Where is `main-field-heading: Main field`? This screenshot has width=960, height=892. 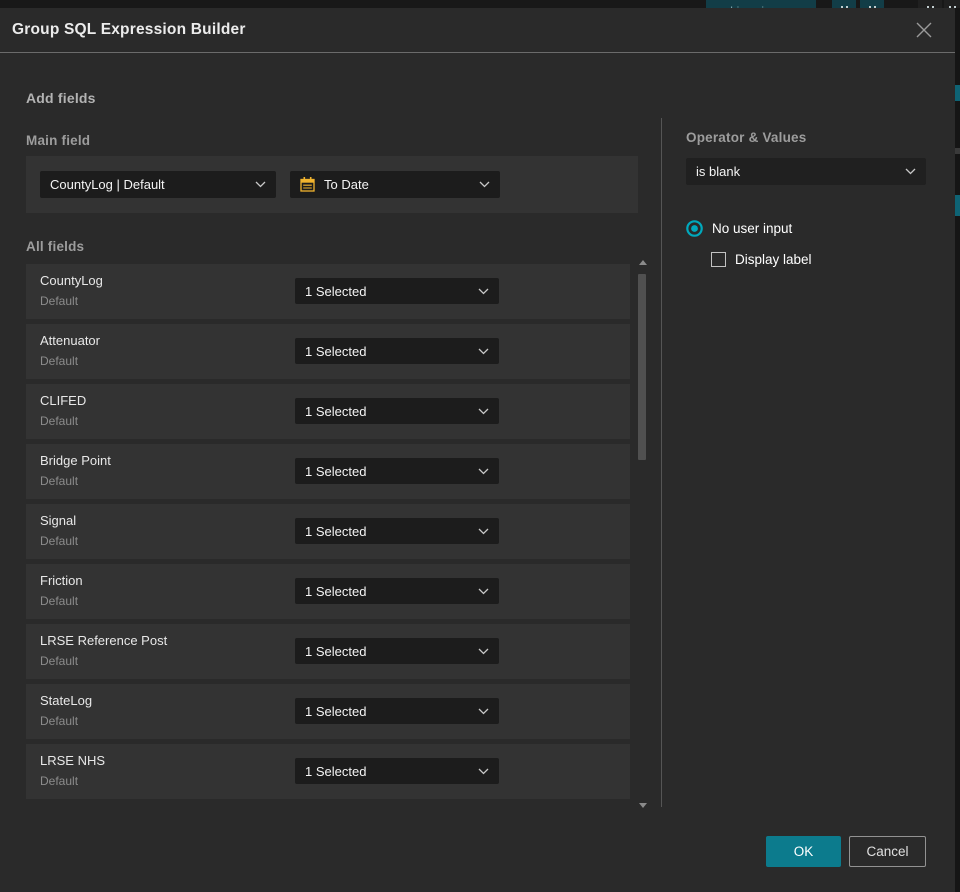 main-field-heading: Main field is located at coordinates (58, 140).